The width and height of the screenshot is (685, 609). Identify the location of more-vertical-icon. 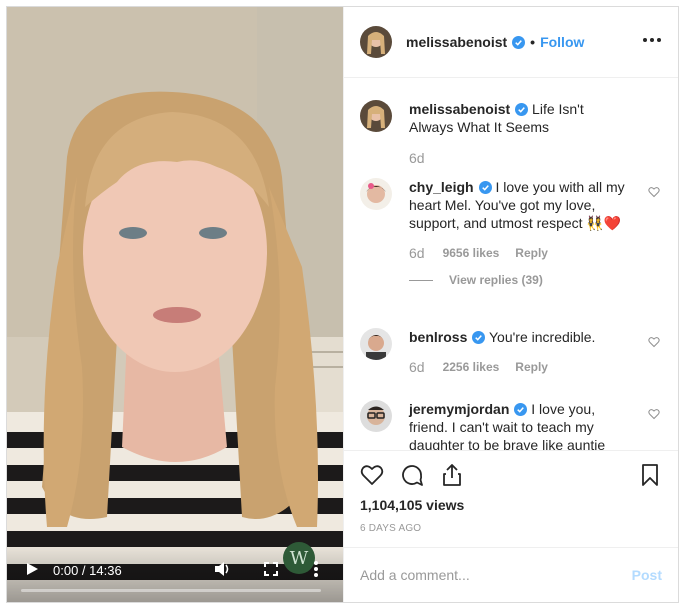
(316, 569).